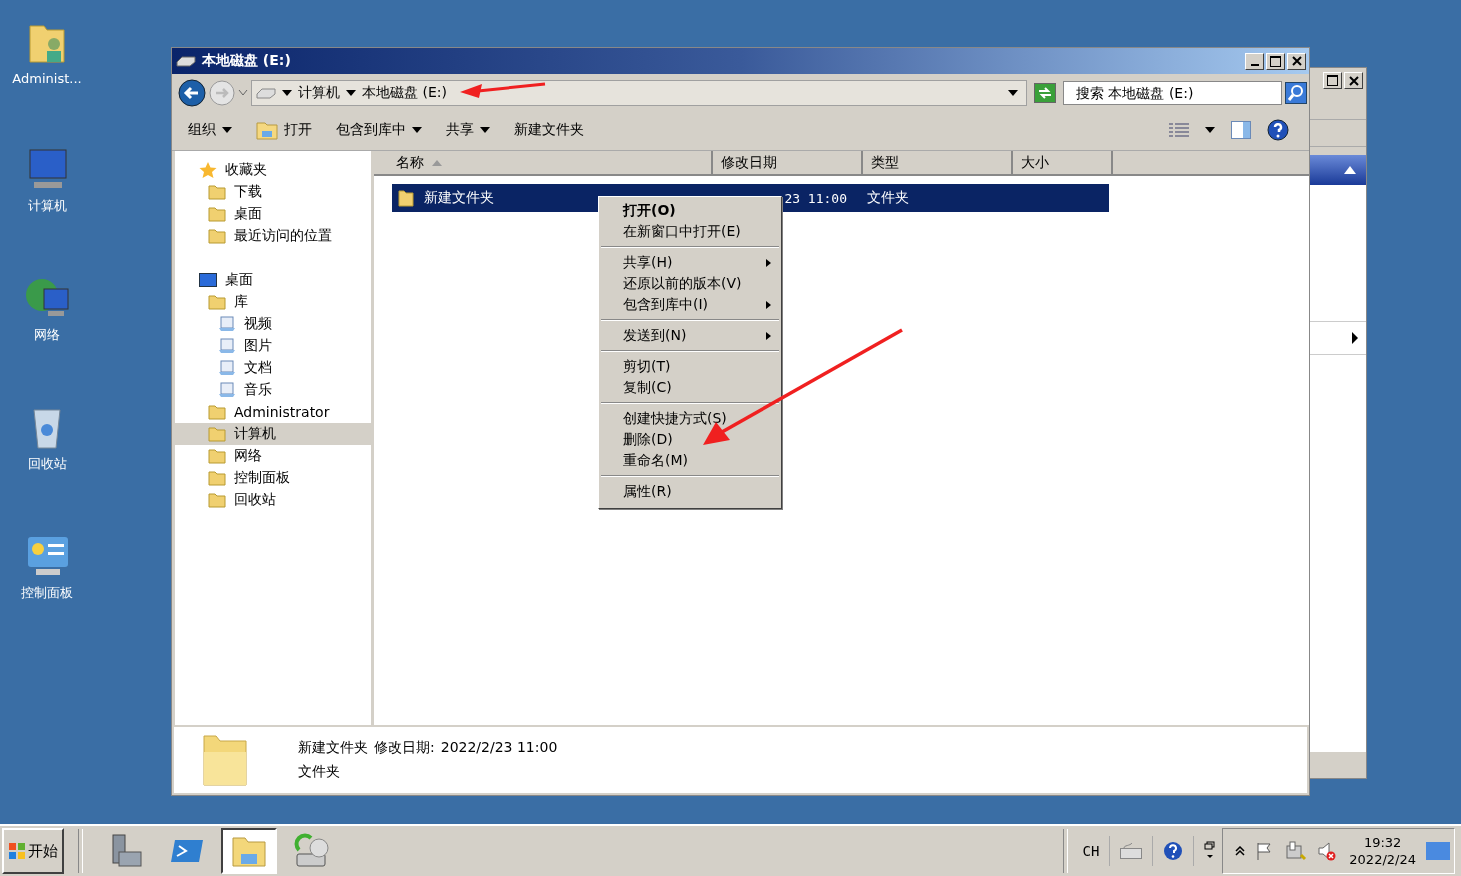 The height and width of the screenshot is (876, 1461). Describe the element at coordinates (246, 61) in the screenshot. I see `window-title: 本地磁盘 (E:)` at that location.